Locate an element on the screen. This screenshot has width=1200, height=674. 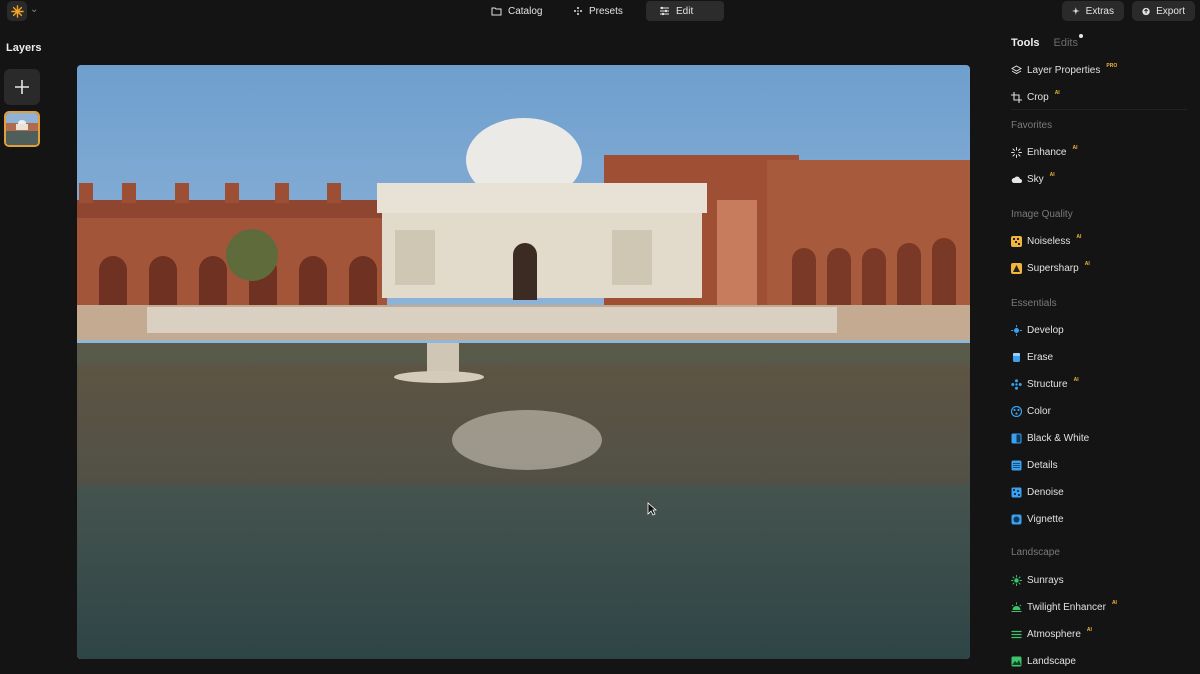
tool-structure: Structure AI is located at coordinates (1045, 384).